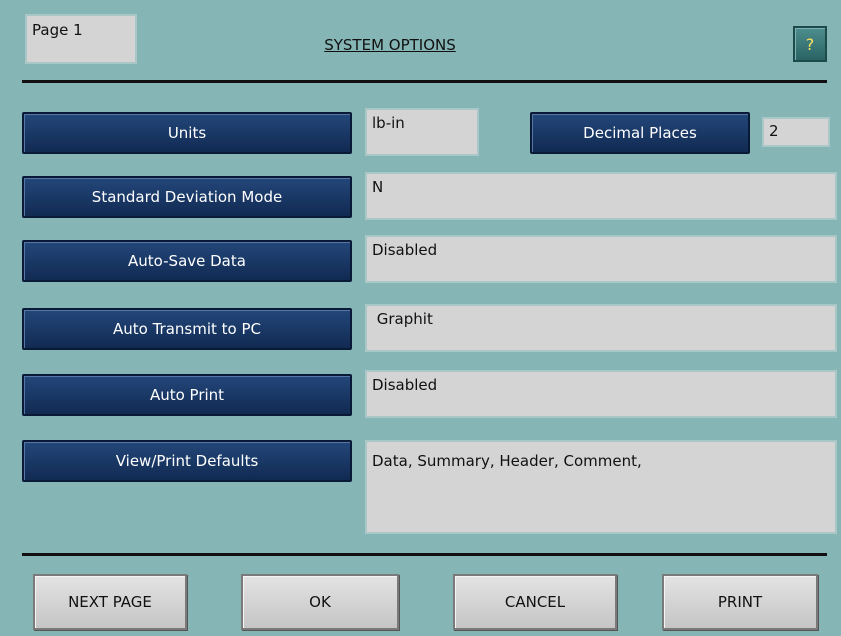 The height and width of the screenshot is (636, 841). I want to click on std-dev-mode-button: Standard Deviation Mode, so click(187, 197).